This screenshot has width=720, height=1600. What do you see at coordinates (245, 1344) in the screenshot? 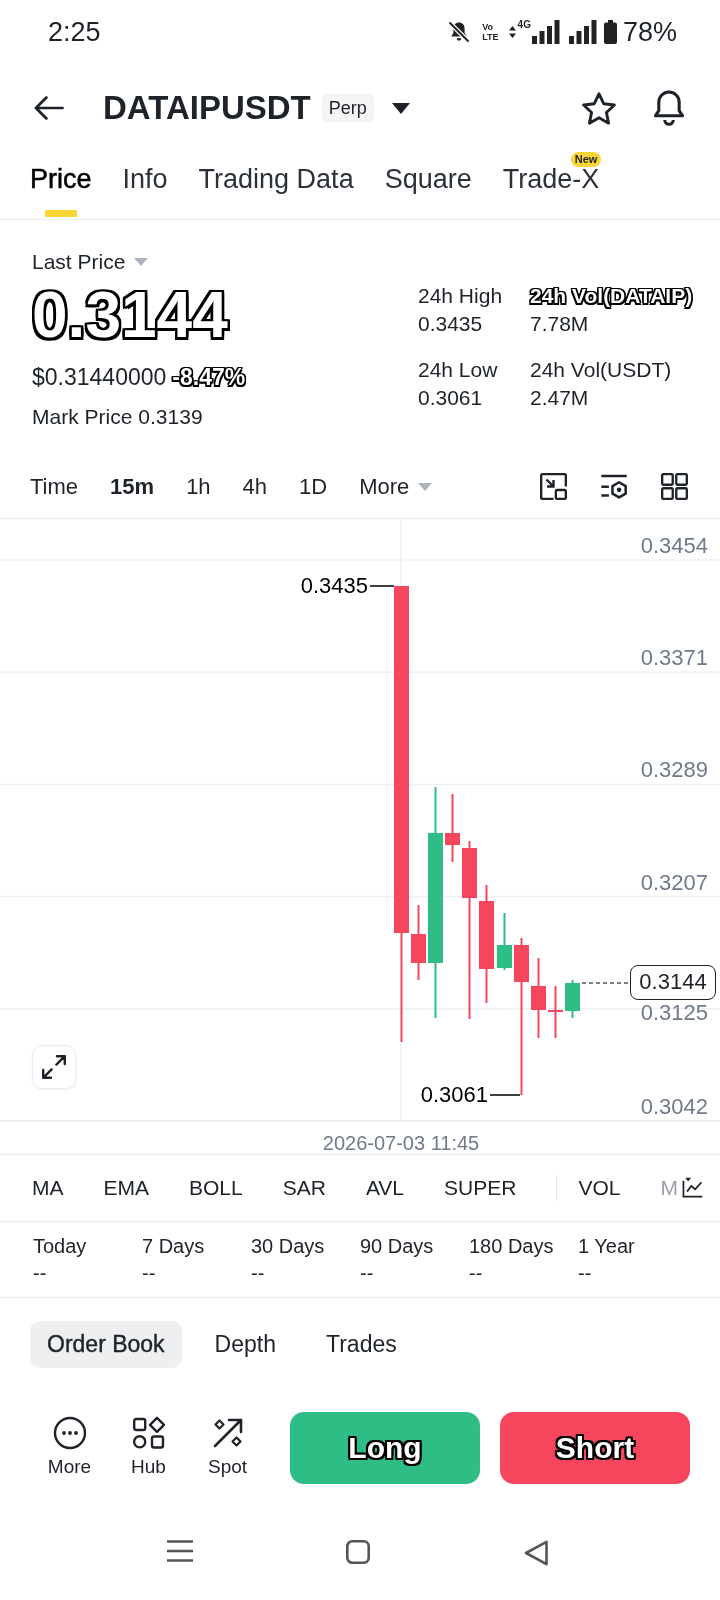
I see `section-tab: Depth` at bounding box center [245, 1344].